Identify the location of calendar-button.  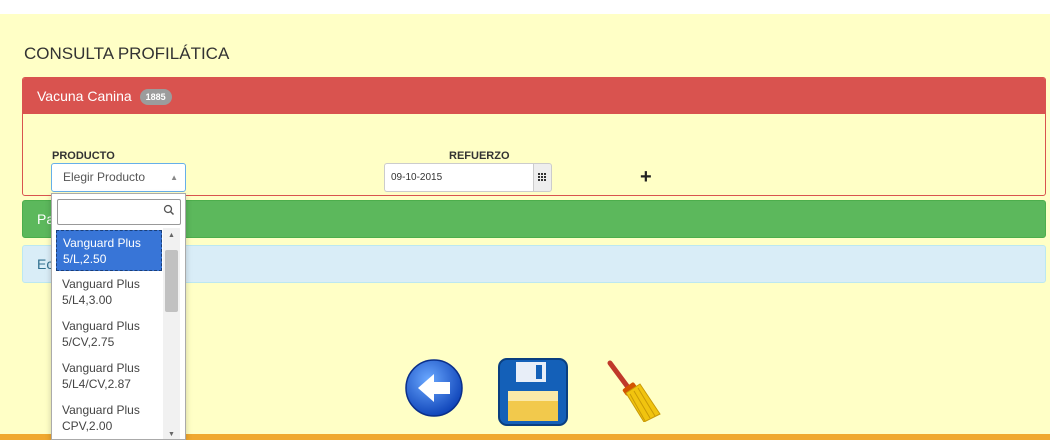
(542, 177).